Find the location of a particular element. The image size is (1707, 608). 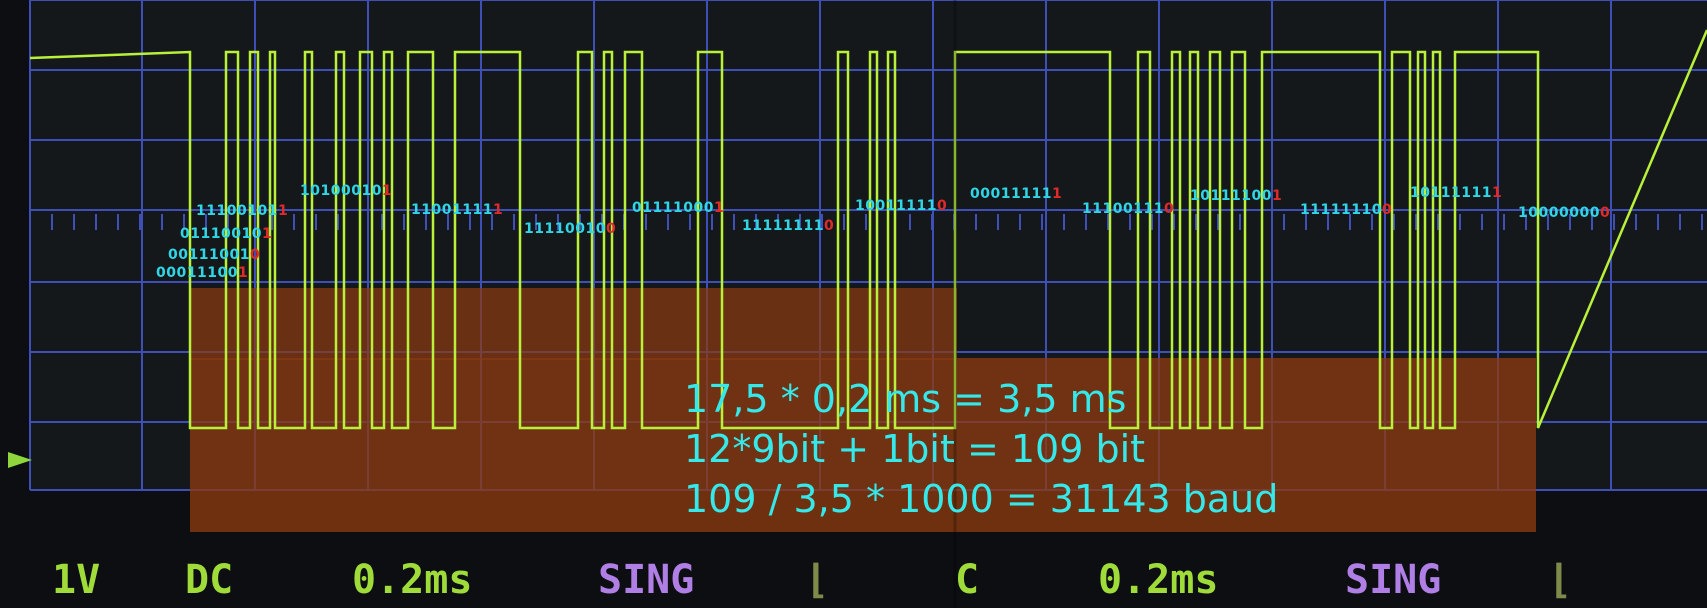

coupling-indicator: DC is located at coordinates (209, 580).